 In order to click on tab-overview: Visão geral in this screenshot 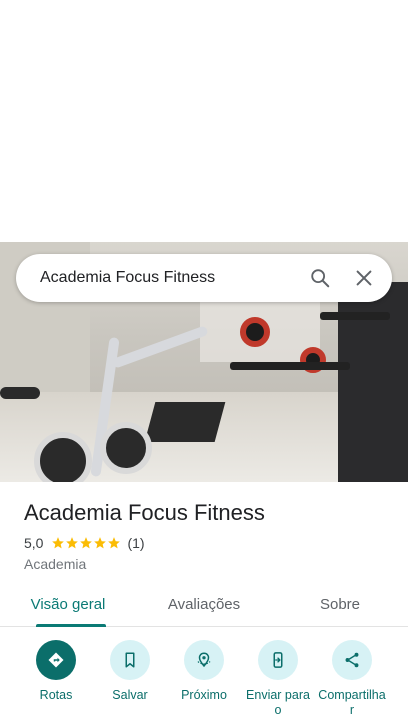, I will do `click(68, 608)`.